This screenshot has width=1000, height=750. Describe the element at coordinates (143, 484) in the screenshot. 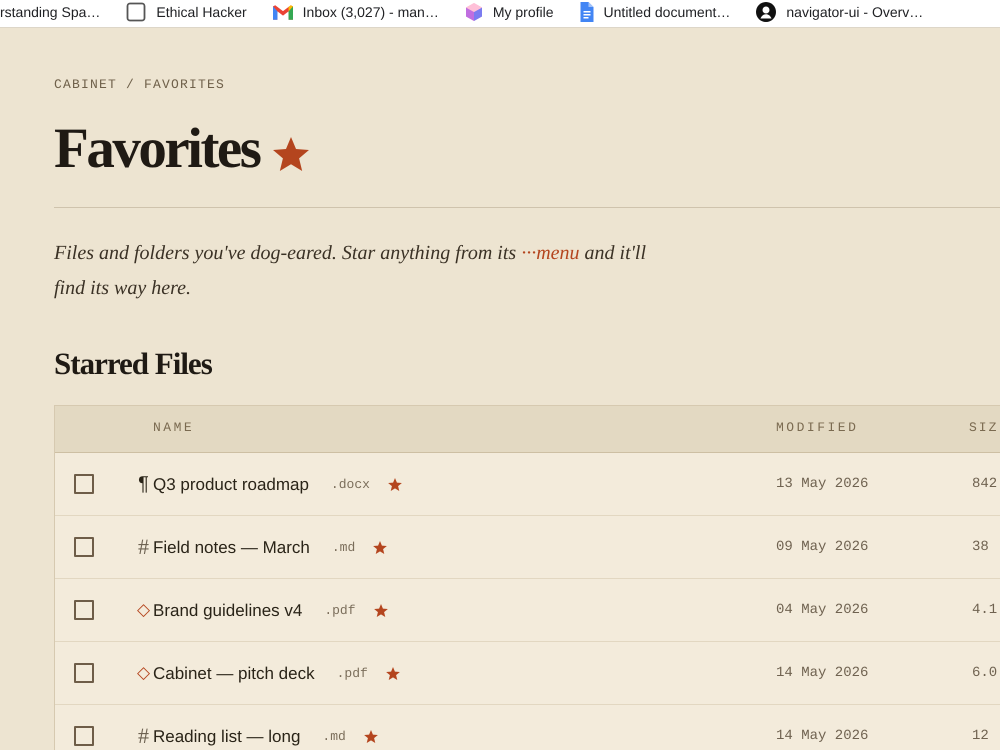

I see `file-type-icon: ¶` at that location.